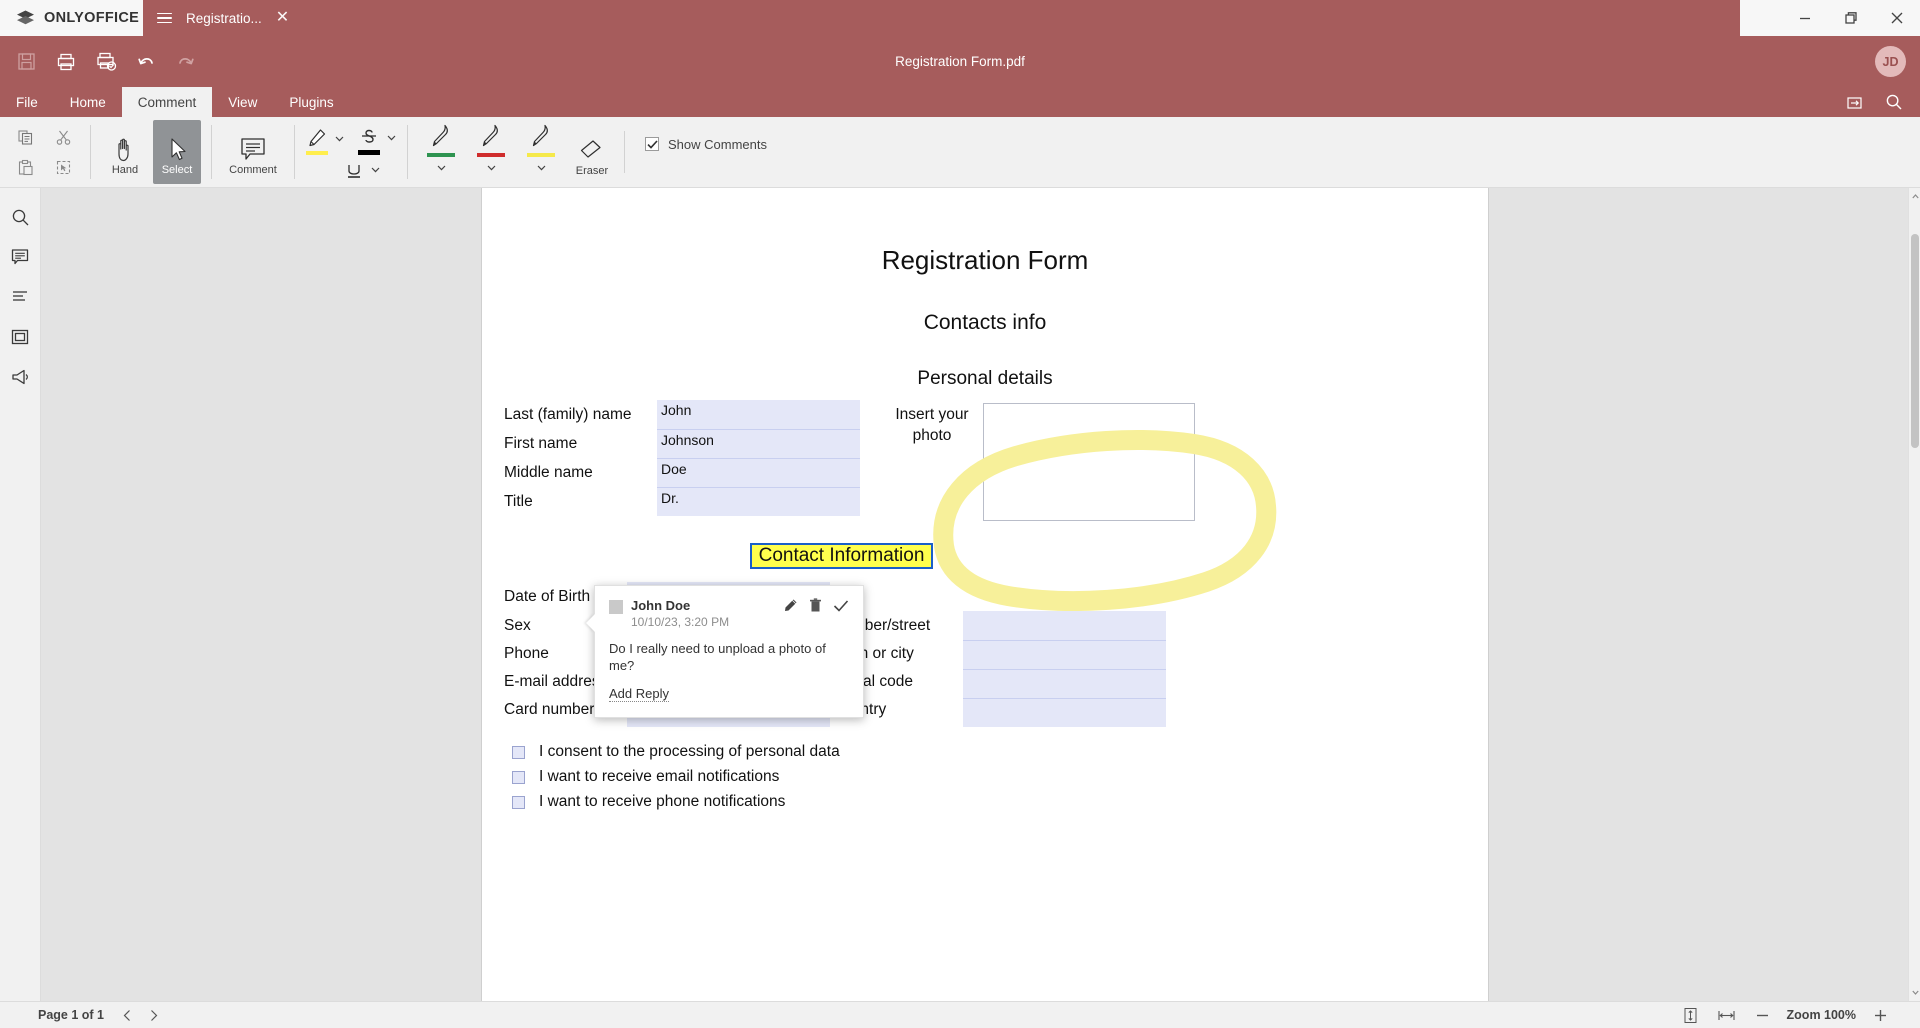 This screenshot has width=1920, height=1028. Describe the element at coordinates (541, 168) in the screenshot. I see `pen-yellow-dropdown` at that location.